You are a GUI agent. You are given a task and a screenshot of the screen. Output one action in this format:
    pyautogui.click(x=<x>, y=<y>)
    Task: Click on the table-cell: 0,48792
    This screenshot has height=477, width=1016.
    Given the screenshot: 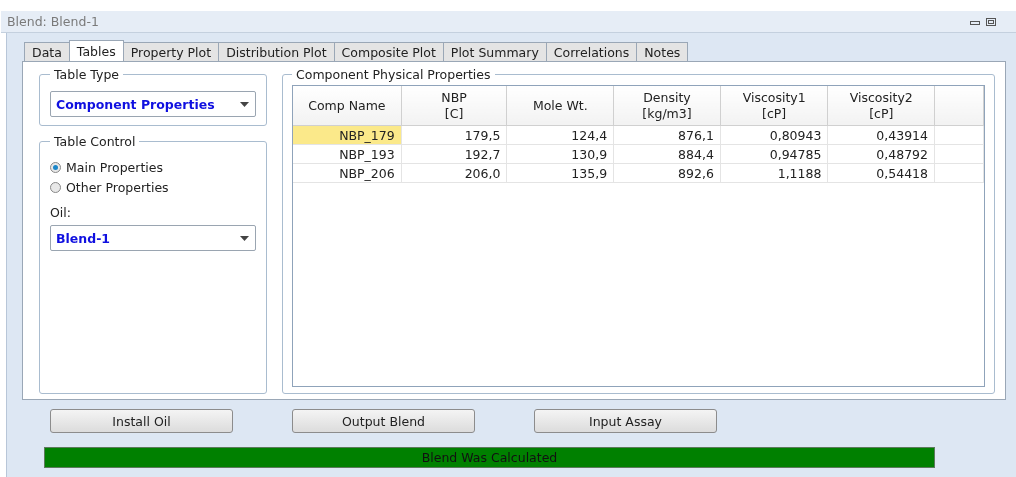 What is the action you would take?
    pyautogui.click(x=881, y=154)
    